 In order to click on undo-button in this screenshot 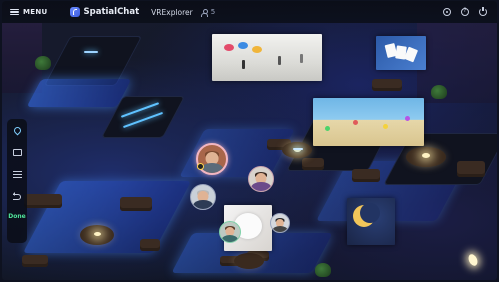, I will do `click(17, 196)`.